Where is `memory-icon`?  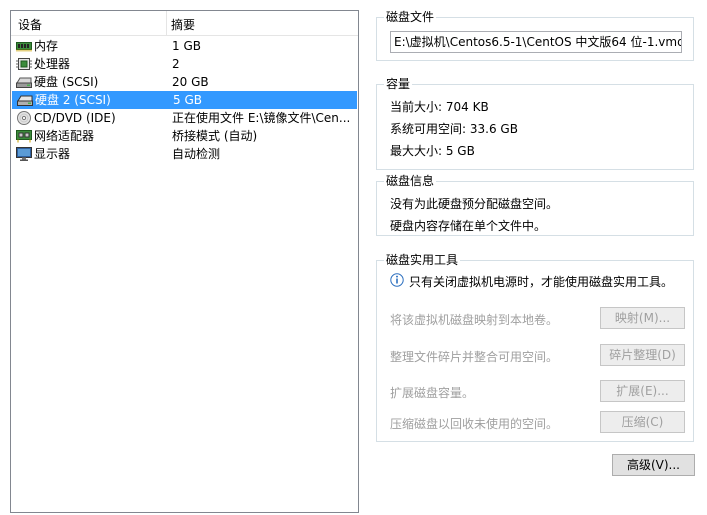 memory-icon is located at coordinates (24, 46).